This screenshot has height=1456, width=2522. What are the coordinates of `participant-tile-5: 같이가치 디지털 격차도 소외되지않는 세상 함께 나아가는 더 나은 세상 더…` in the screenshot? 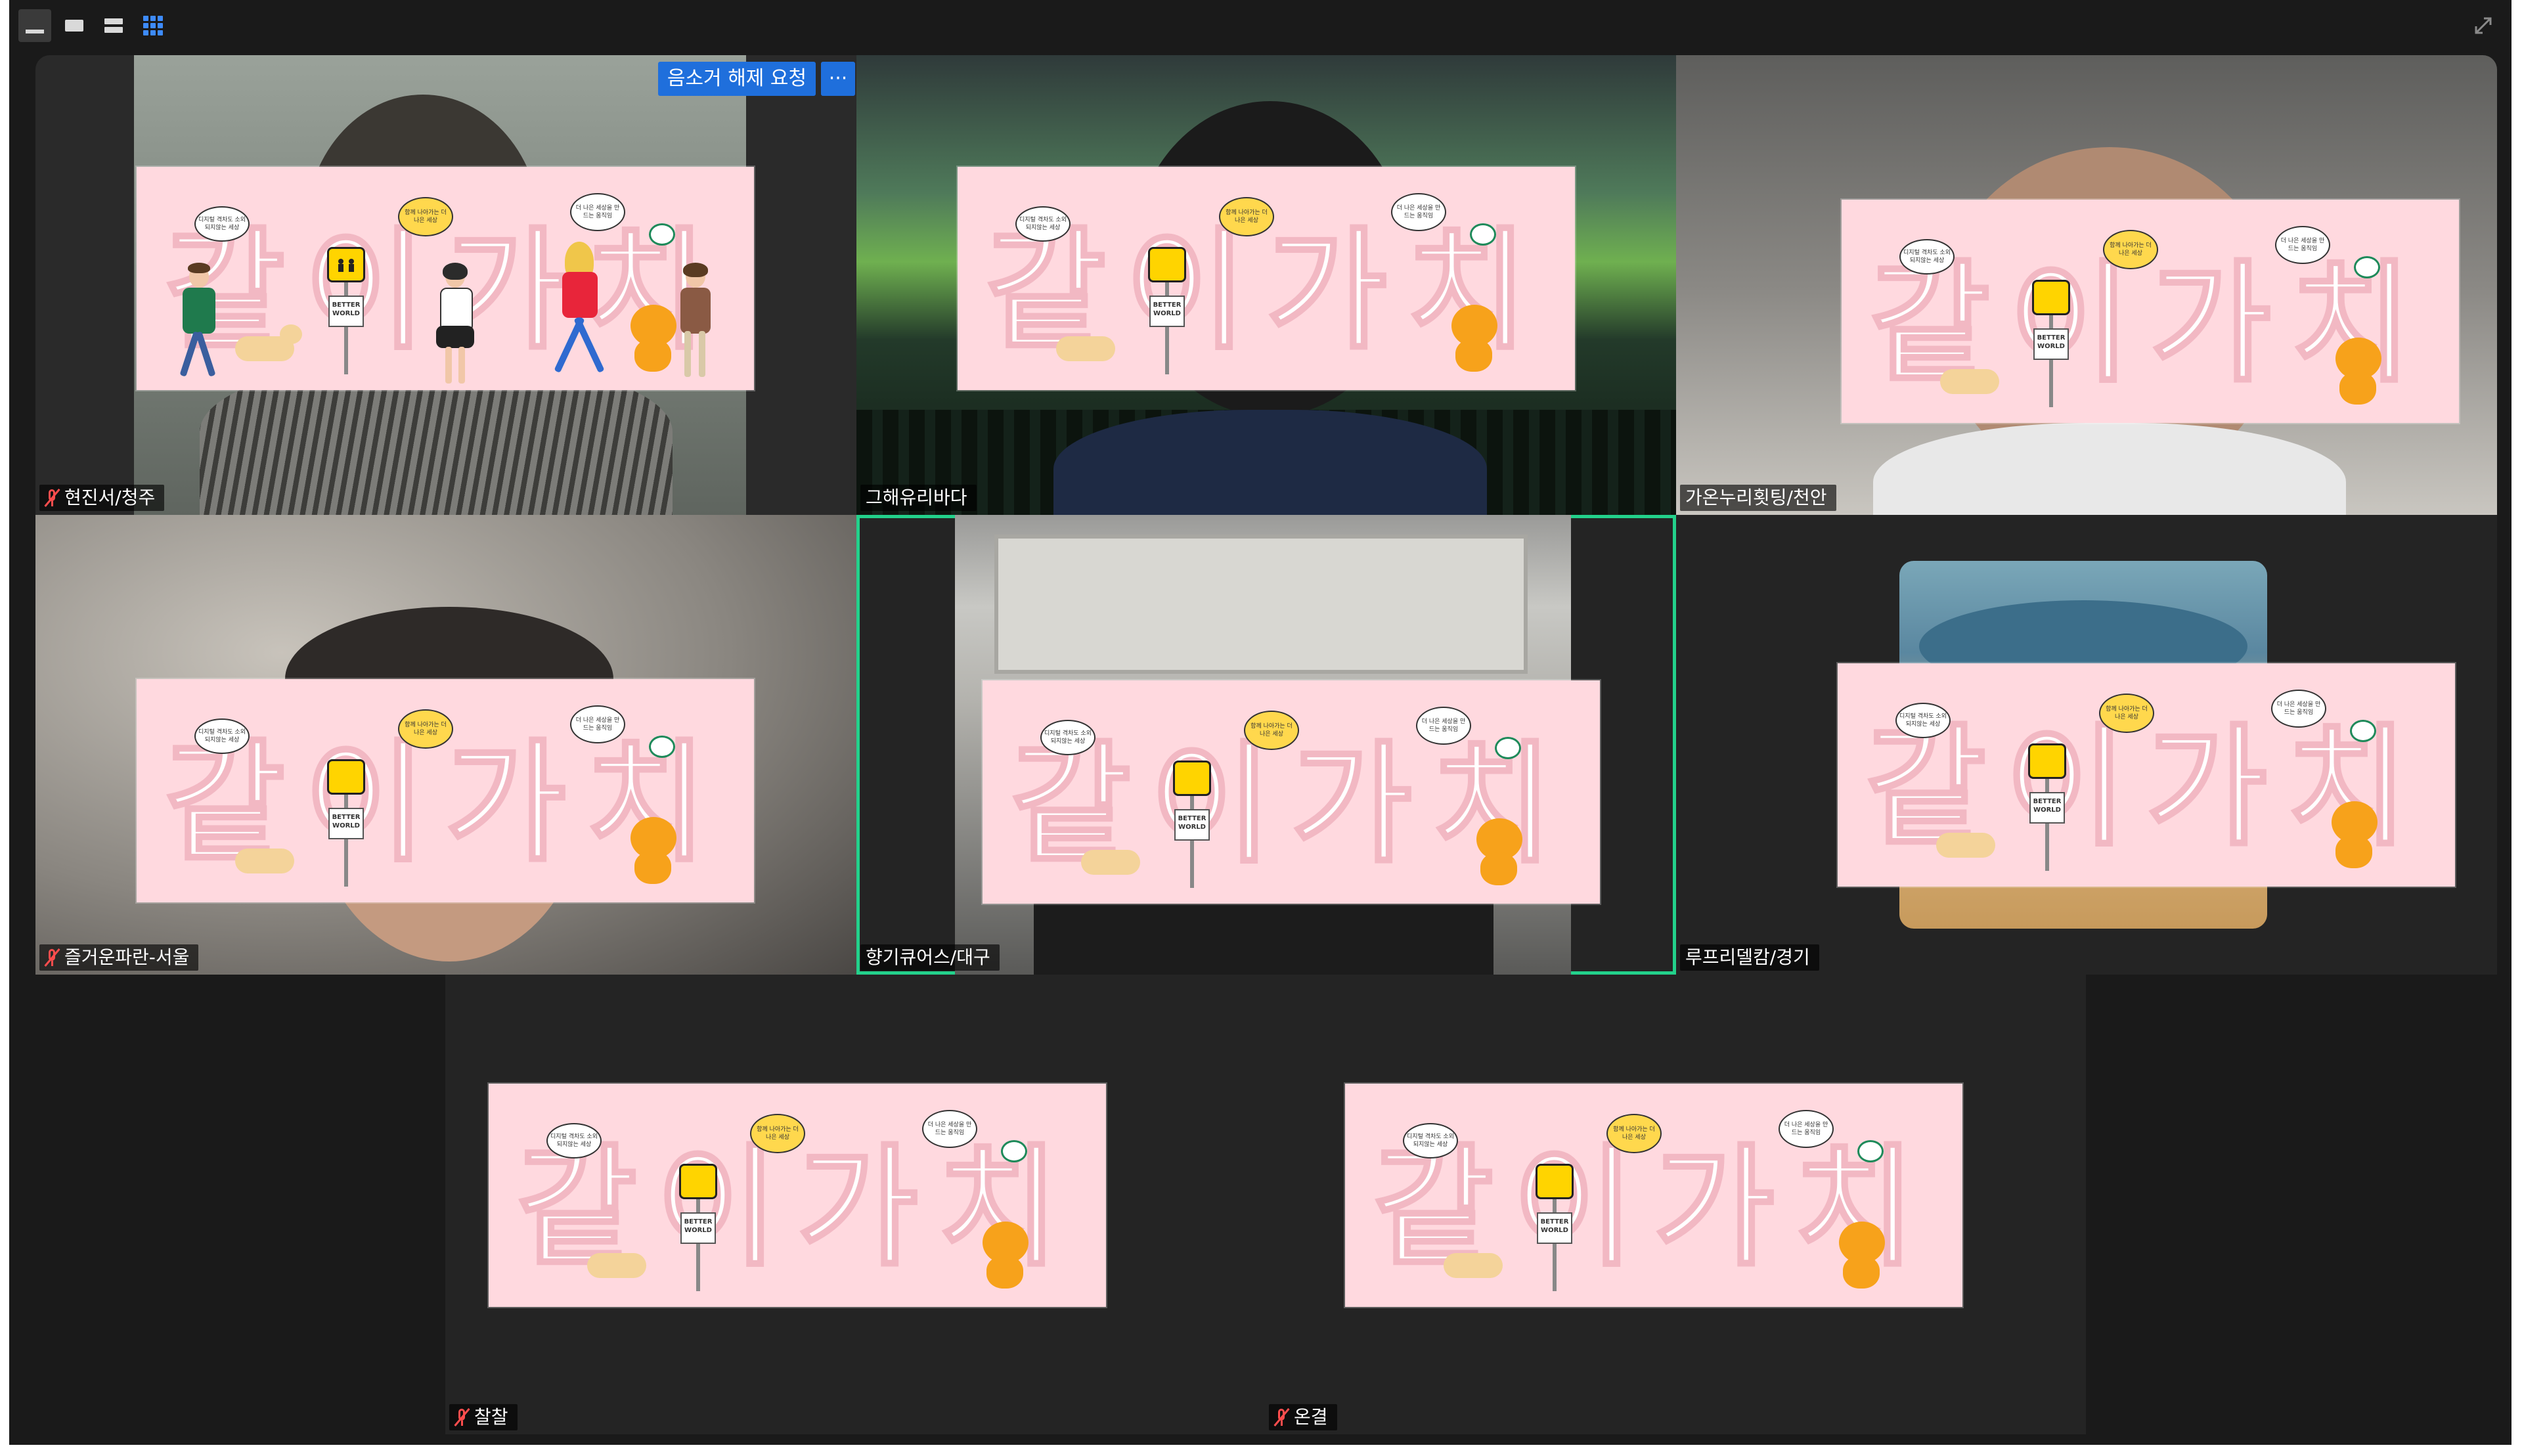 It's located at (1266, 745).